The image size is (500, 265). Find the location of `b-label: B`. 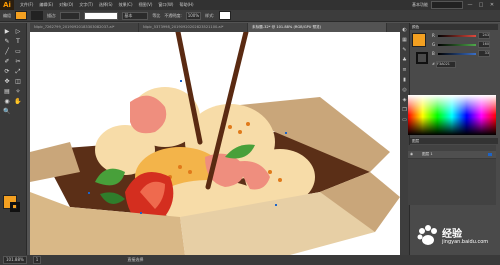

b-label: B is located at coordinates (433, 53).